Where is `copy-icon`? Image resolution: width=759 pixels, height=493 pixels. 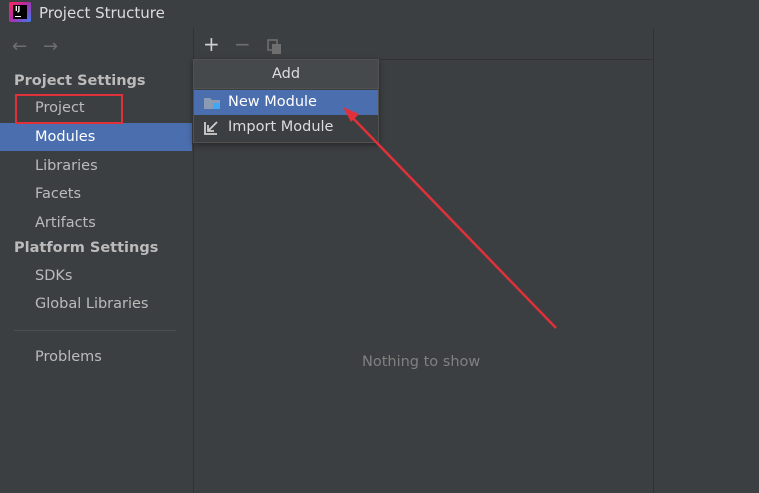 copy-icon is located at coordinates (275, 48).